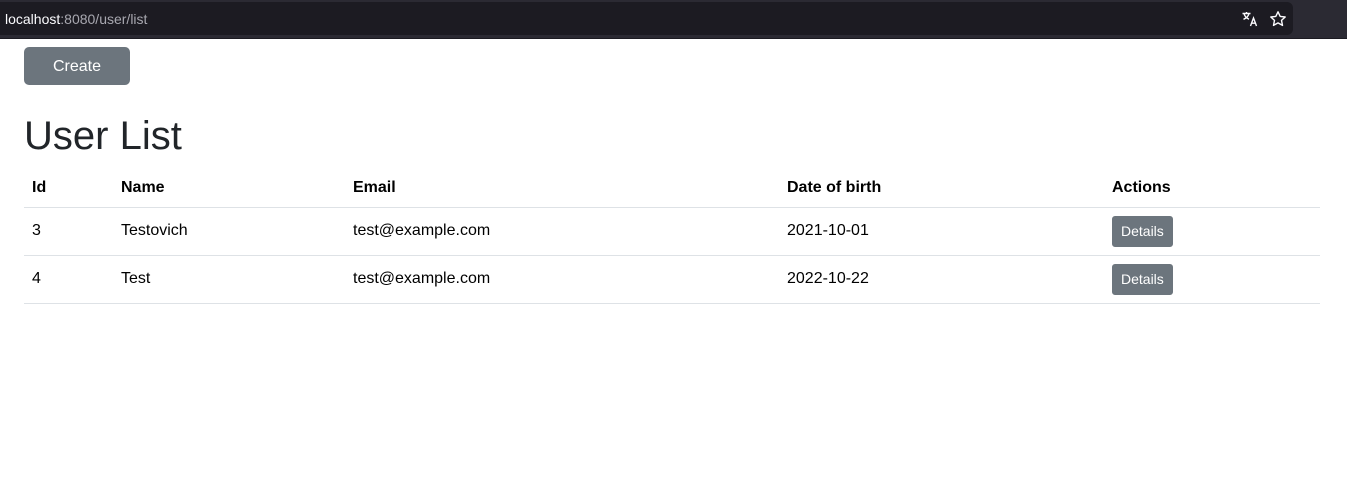 This screenshot has height=503, width=1347. Describe the element at coordinates (1250, 19) in the screenshot. I see `translate-icon` at that location.